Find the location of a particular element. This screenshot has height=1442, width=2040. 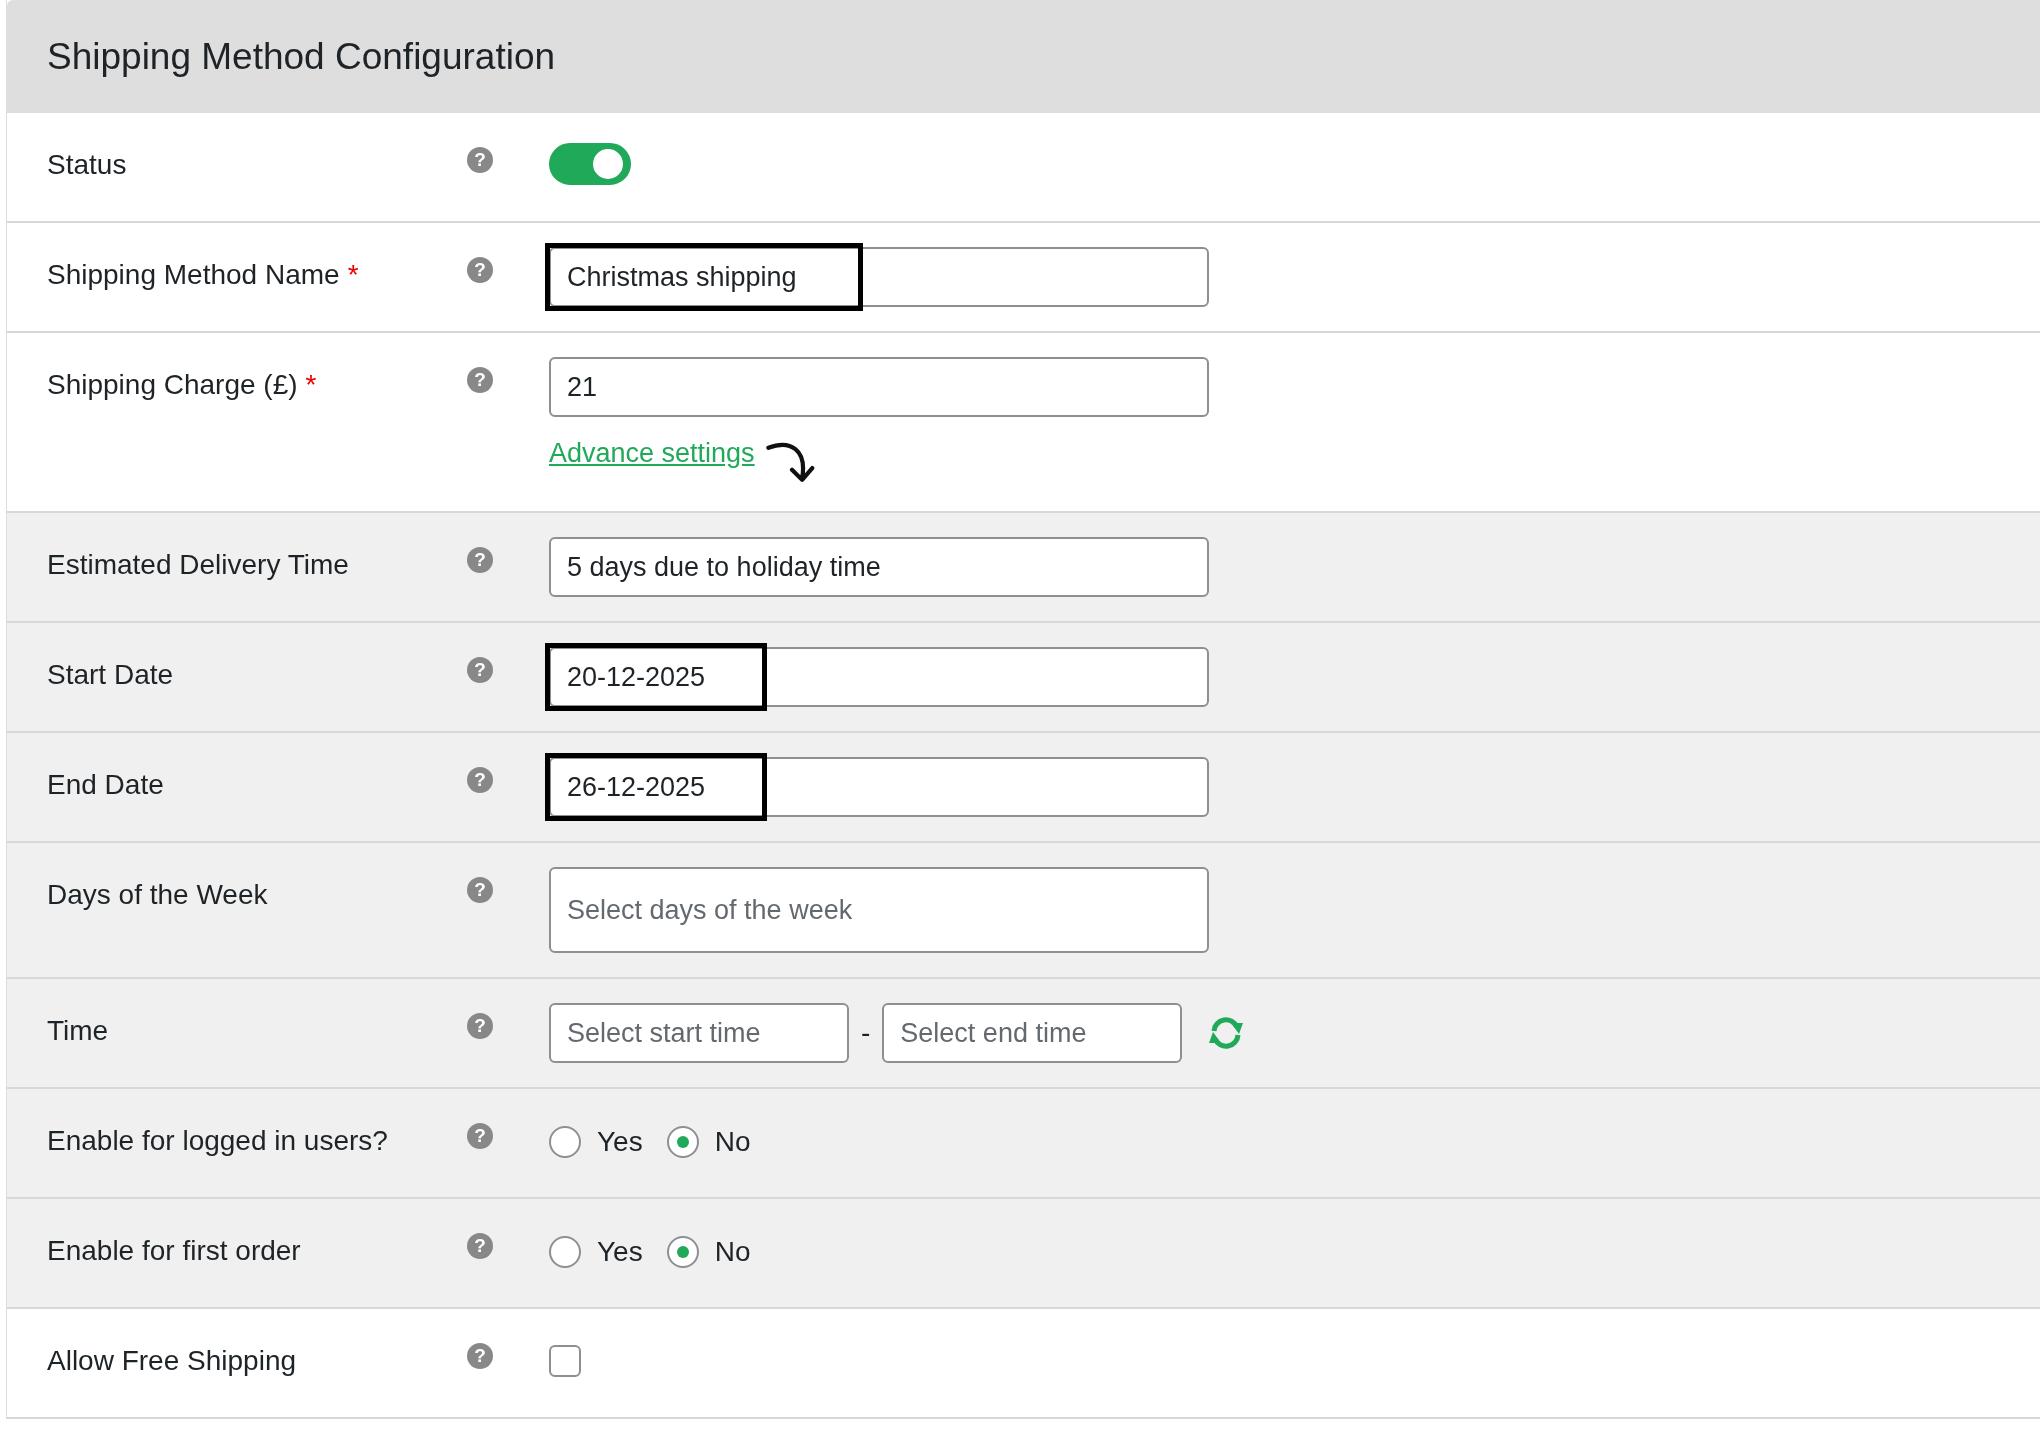

field-label: Time is located at coordinates (78, 1030).